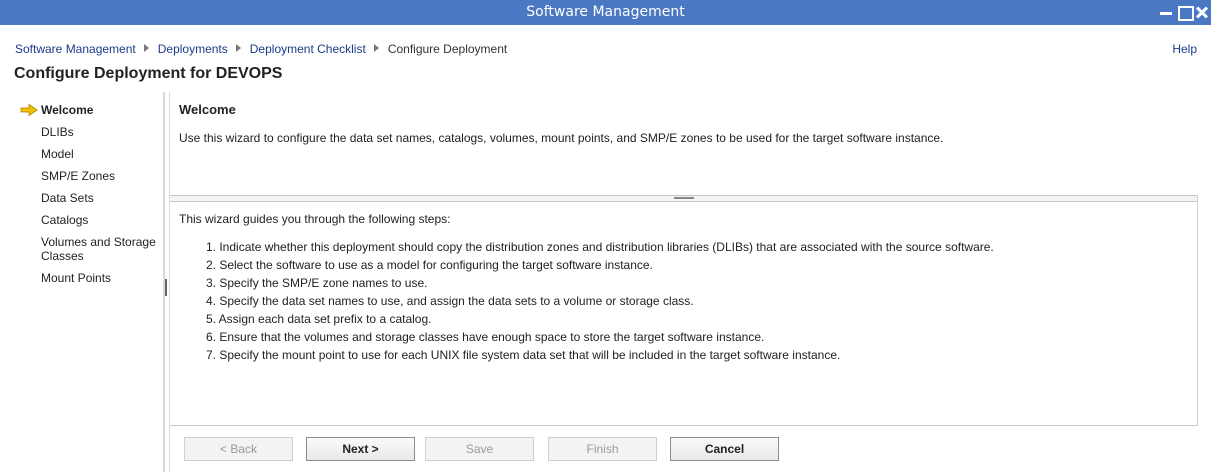  Describe the element at coordinates (29, 110) in the screenshot. I see `arrow-right-icon` at that location.